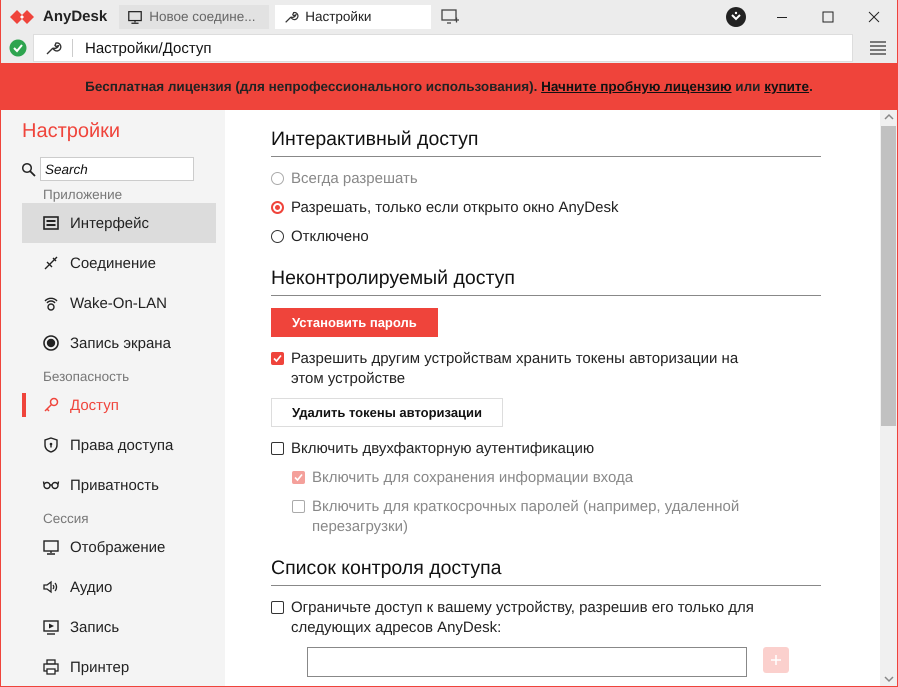 The height and width of the screenshot is (687, 898). I want to click on app-name: AnyDesk, so click(75, 16).